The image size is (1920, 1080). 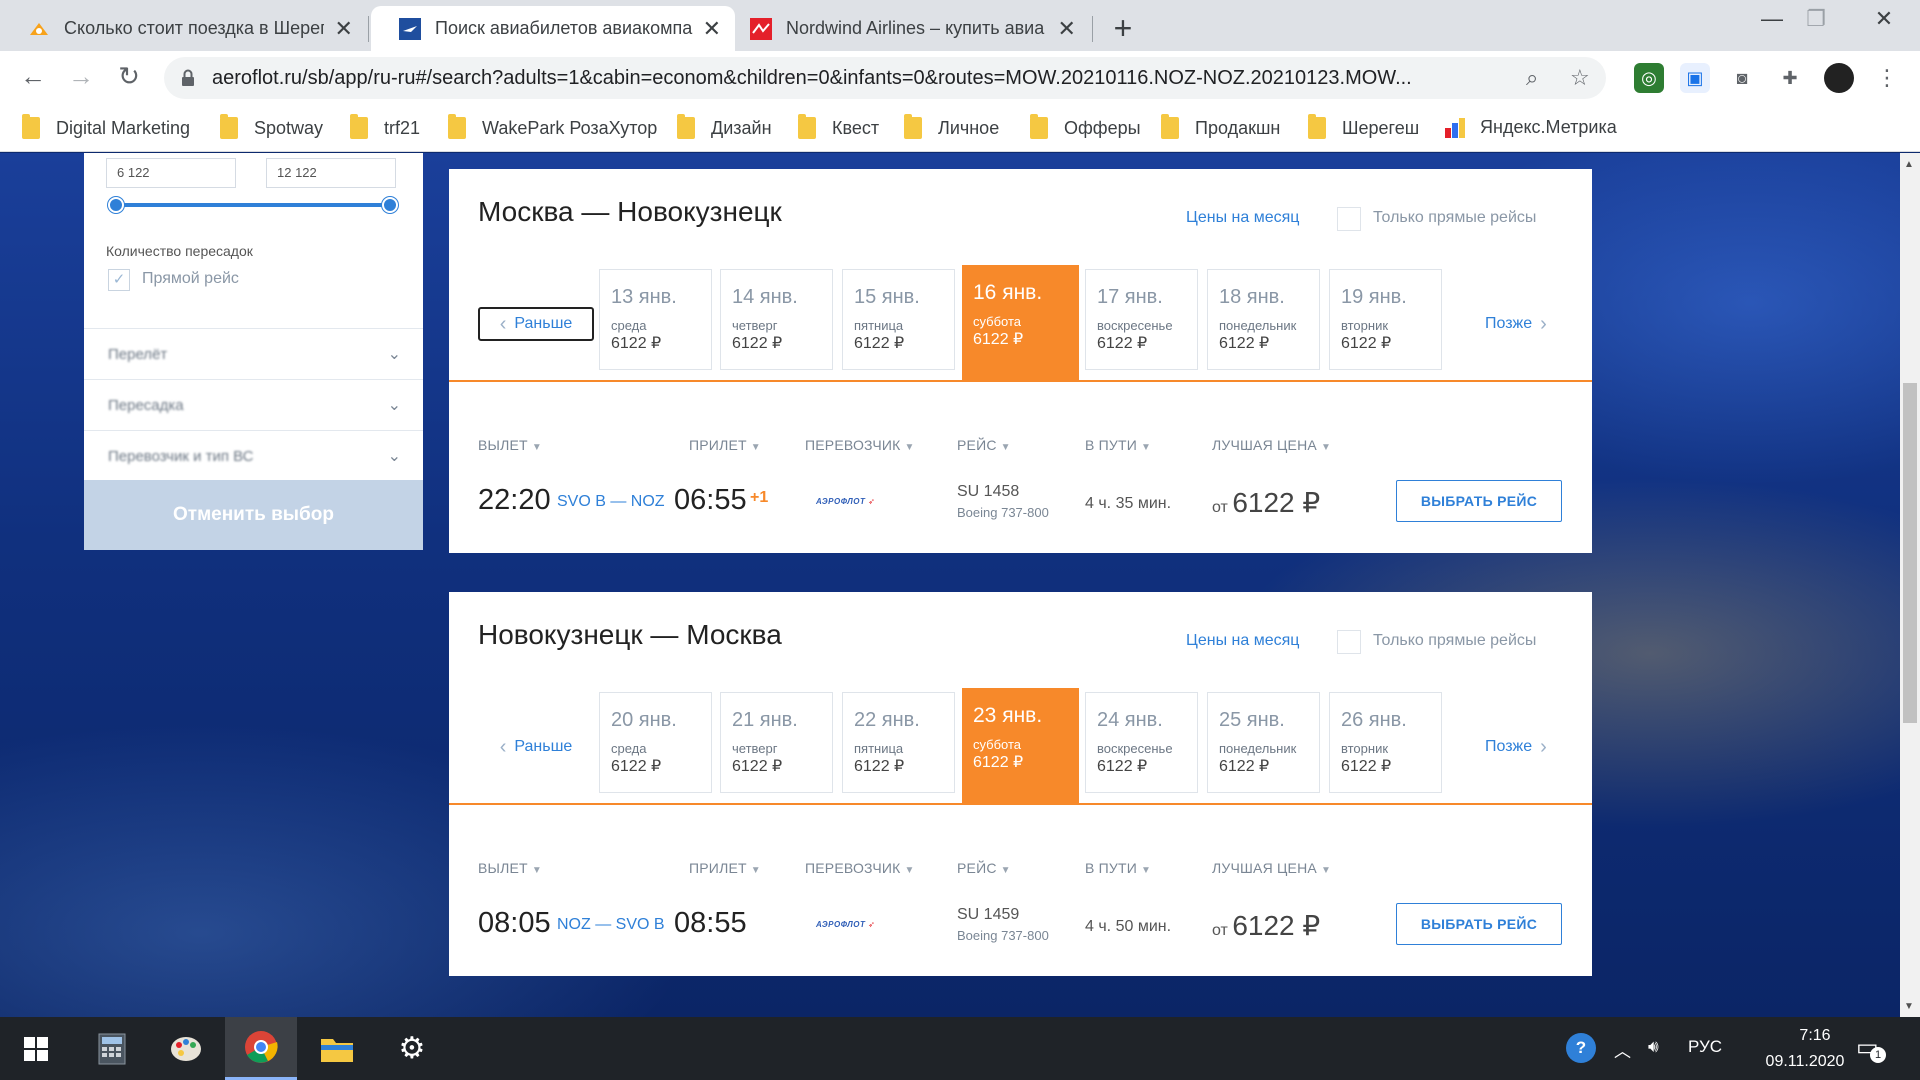 What do you see at coordinates (412, 1048) in the screenshot?
I see `settings-app: ⚙` at bounding box center [412, 1048].